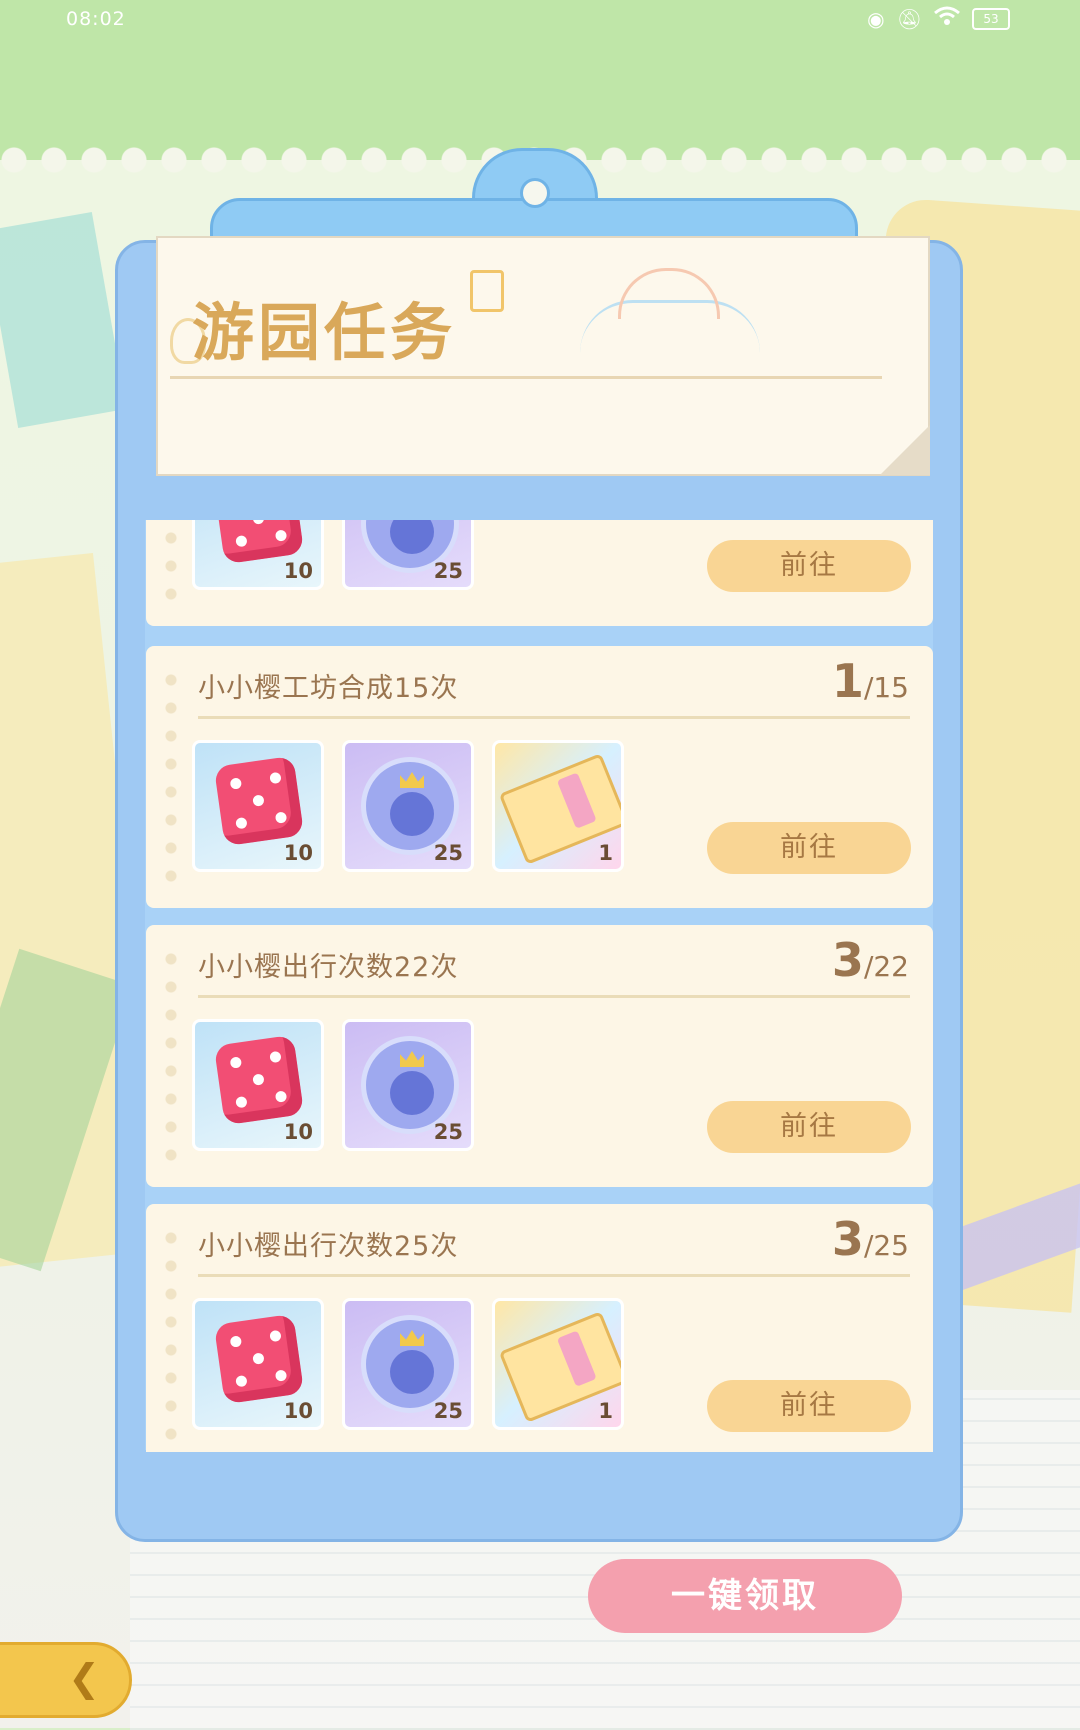 The height and width of the screenshot is (1730, 1080). What do you see at coordinates (745, 1596) in the screenshot?
I see `claim-all-button: 一键领取` at bounding box center [745, 1596].